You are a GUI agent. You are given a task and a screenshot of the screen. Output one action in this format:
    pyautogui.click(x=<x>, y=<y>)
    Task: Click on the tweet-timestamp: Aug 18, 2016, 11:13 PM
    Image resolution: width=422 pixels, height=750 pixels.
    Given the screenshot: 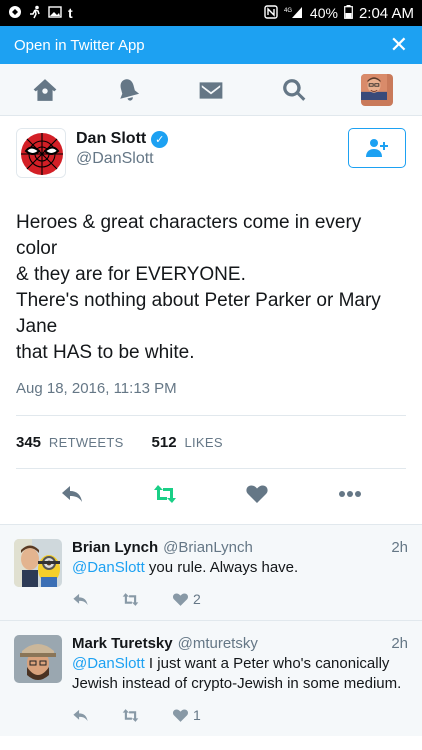 What is the action you would take?
    pyautogui.click(x=211, y=388)
    